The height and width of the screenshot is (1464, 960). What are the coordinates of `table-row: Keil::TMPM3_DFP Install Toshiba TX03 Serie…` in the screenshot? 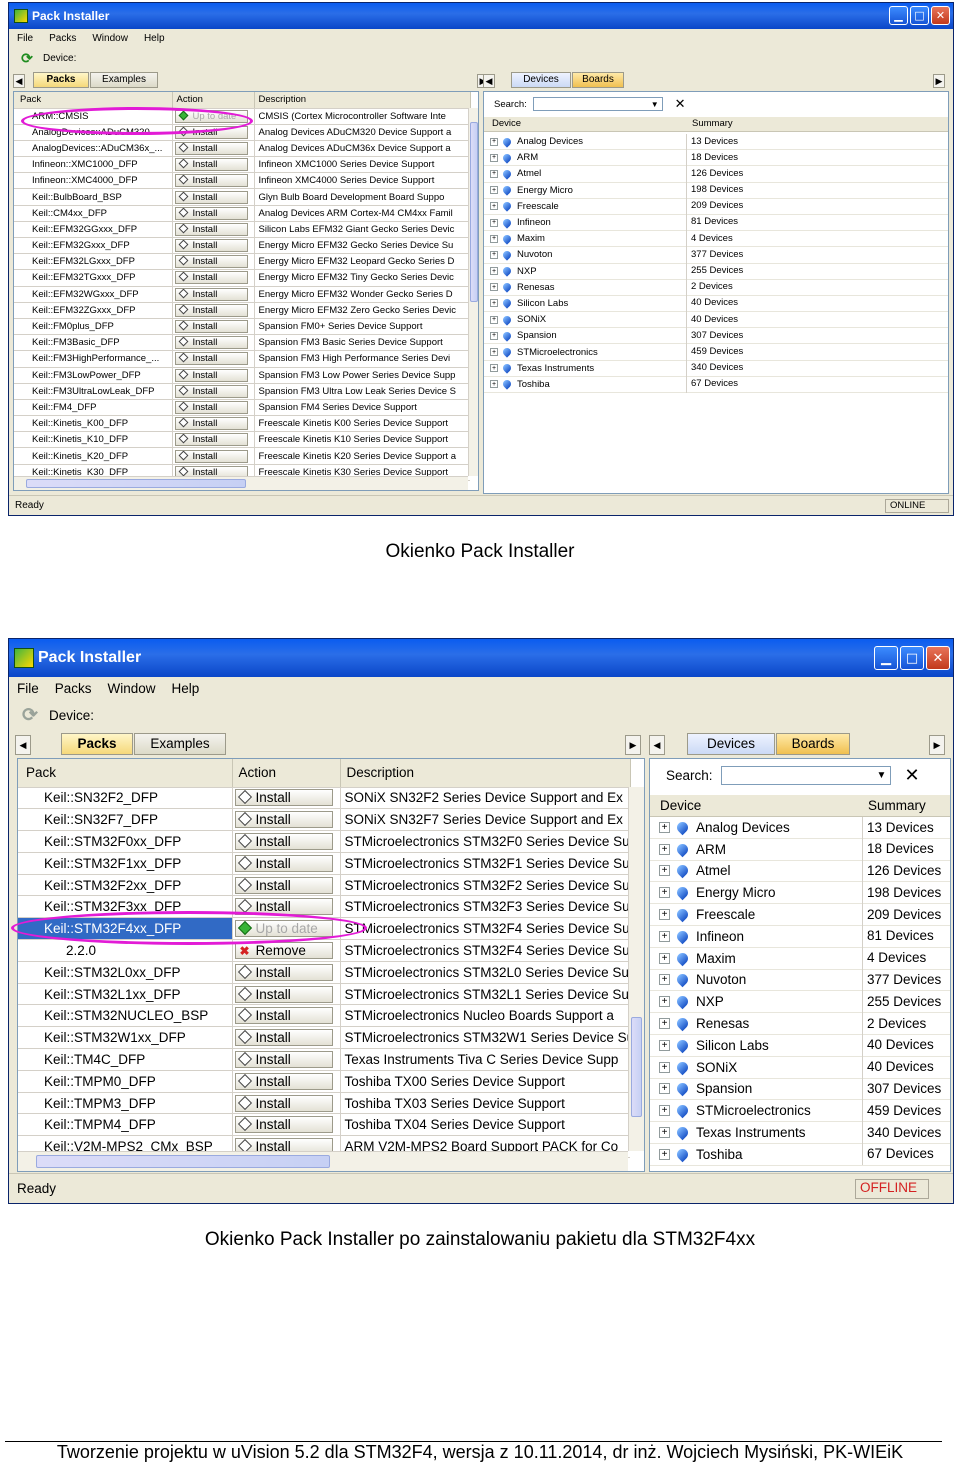 It's located at (324, 1103).